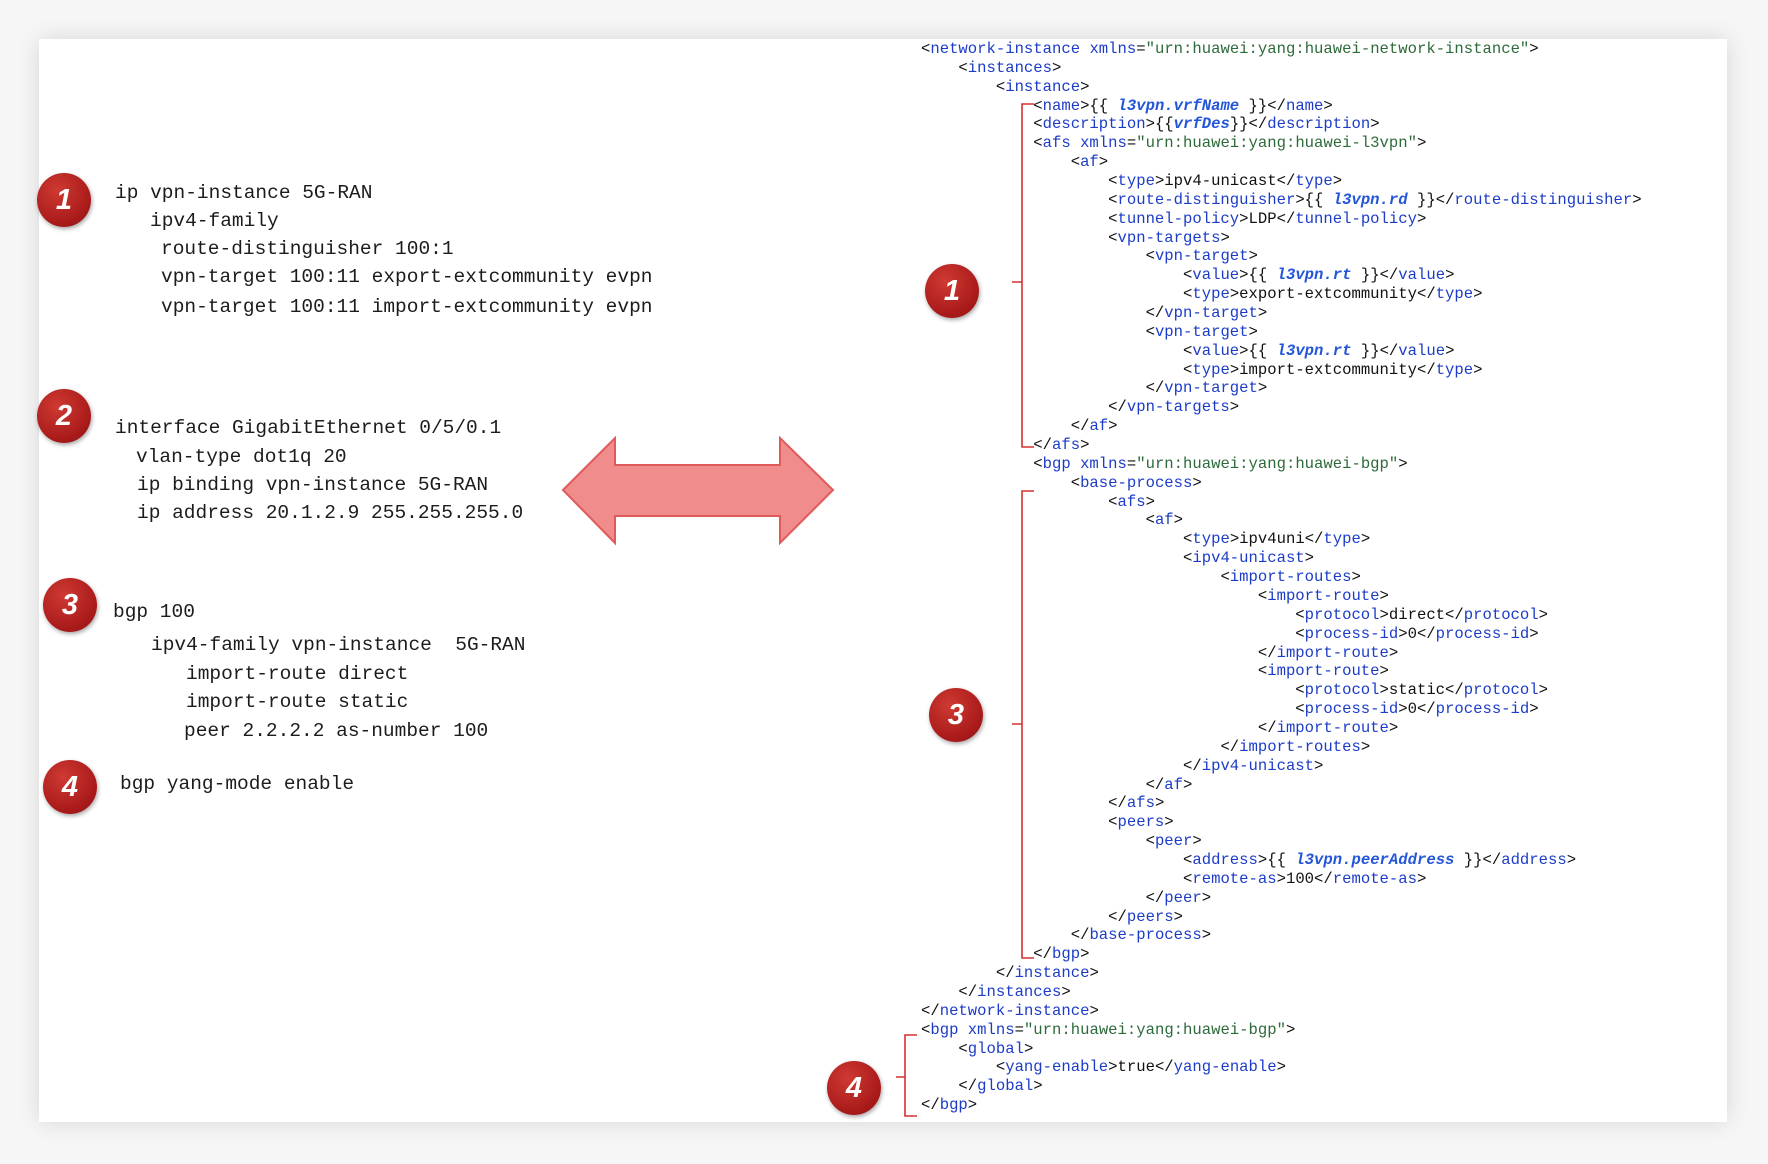 Image resolution: width=1768 pixels, height=1164 pixels. What do you see at coordinates (1281, 502) in the screenshot?
I see `xml-line: <afs>` at bounding box center [1281, 502].